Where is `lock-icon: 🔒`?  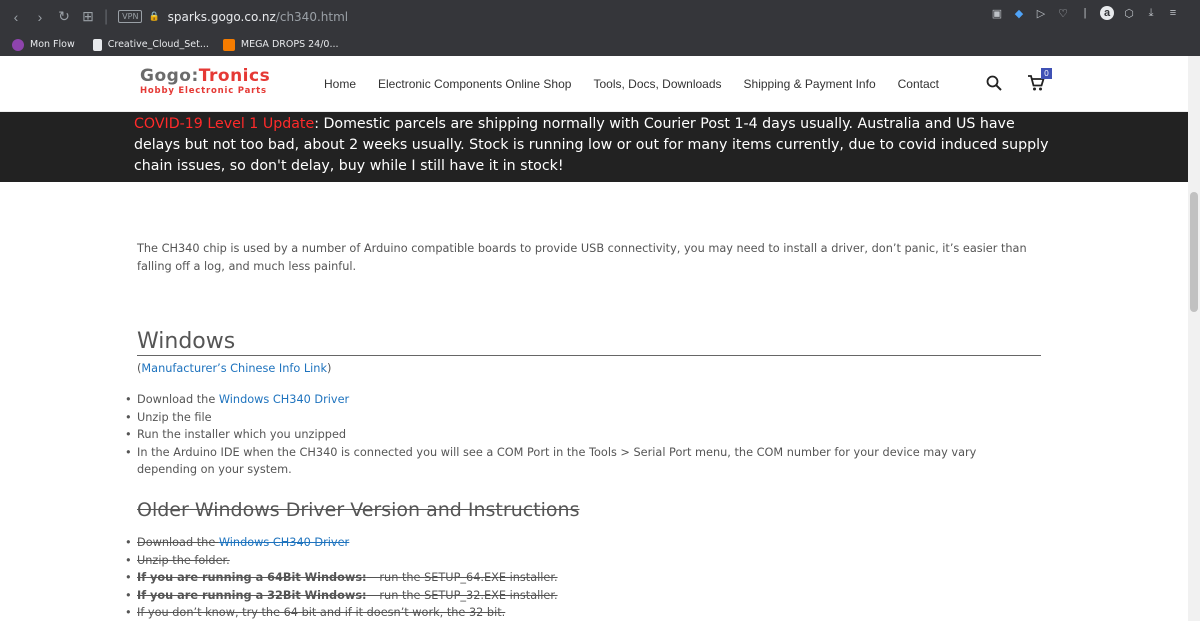
lock-icon: 🔒 is located at coordinates (154, 16).